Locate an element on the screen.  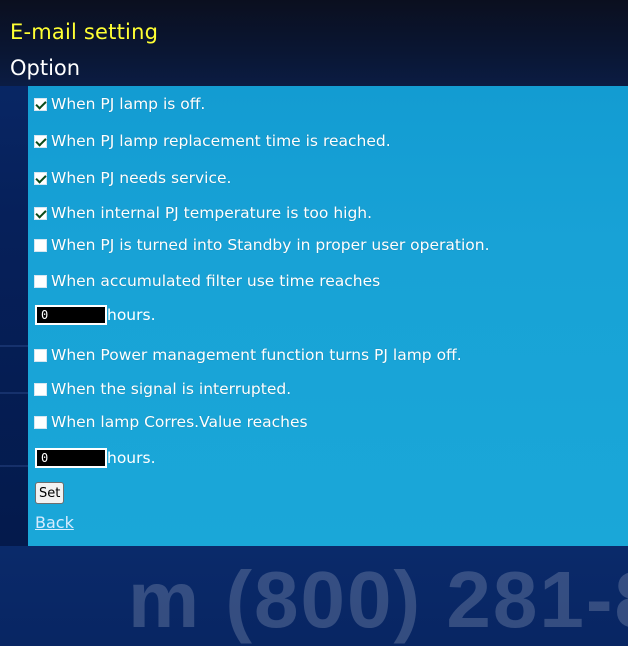
option-signal-interrupted: When the signal is interrupted. is located at coordinates (159, 389).